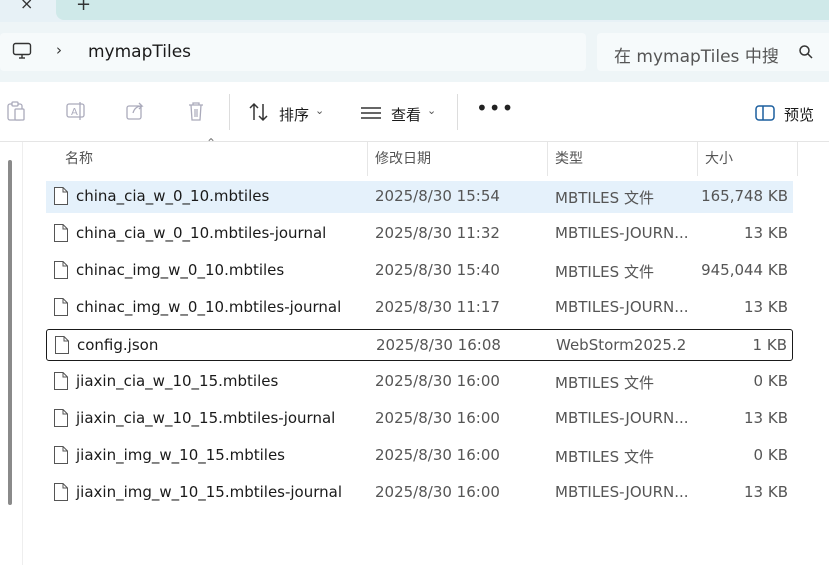 Image resolution: width=829 pixels, height=565 pixels. What do you see at coordinates (437, 196) in the screenshot?
I see `file-modified-date: 2025/8/30 15:54` at bounding box center [437, 196].